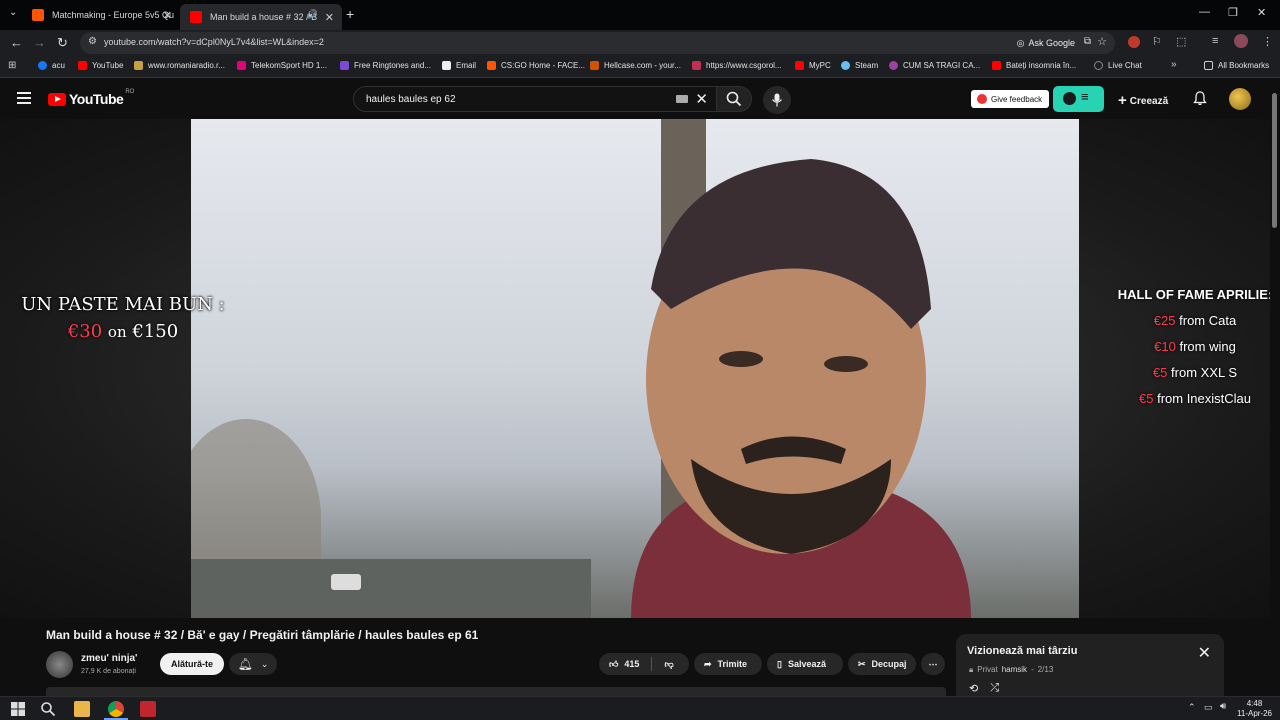 This screenshot has height=720, width=1280. What do you see at coordinates (1087, 41) in the screenshot?
I see `install-app-icon: ⧉` at bounding box center [1087, 41].